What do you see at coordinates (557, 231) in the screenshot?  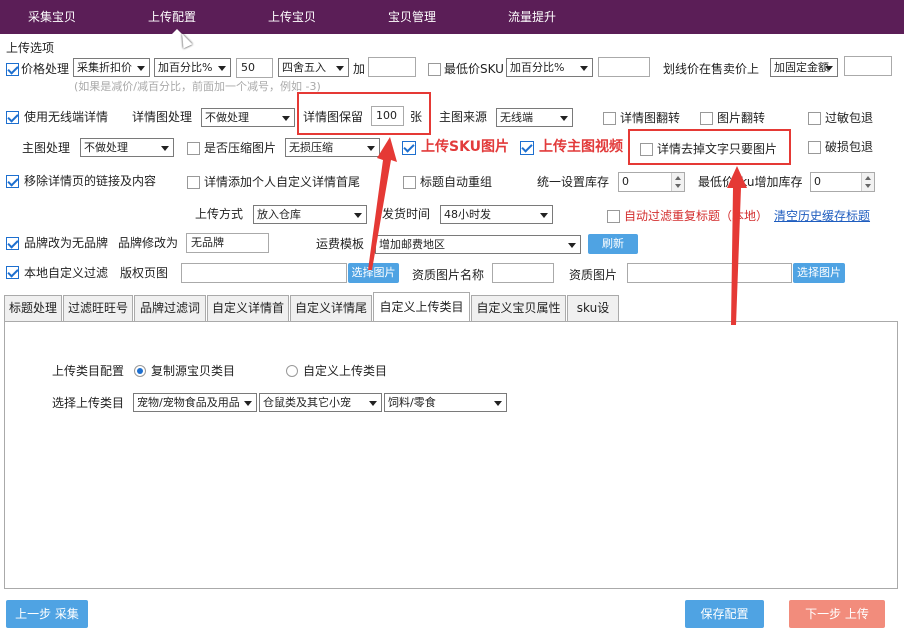 I see `annotation-arrows` at bounding box center [557, 231].